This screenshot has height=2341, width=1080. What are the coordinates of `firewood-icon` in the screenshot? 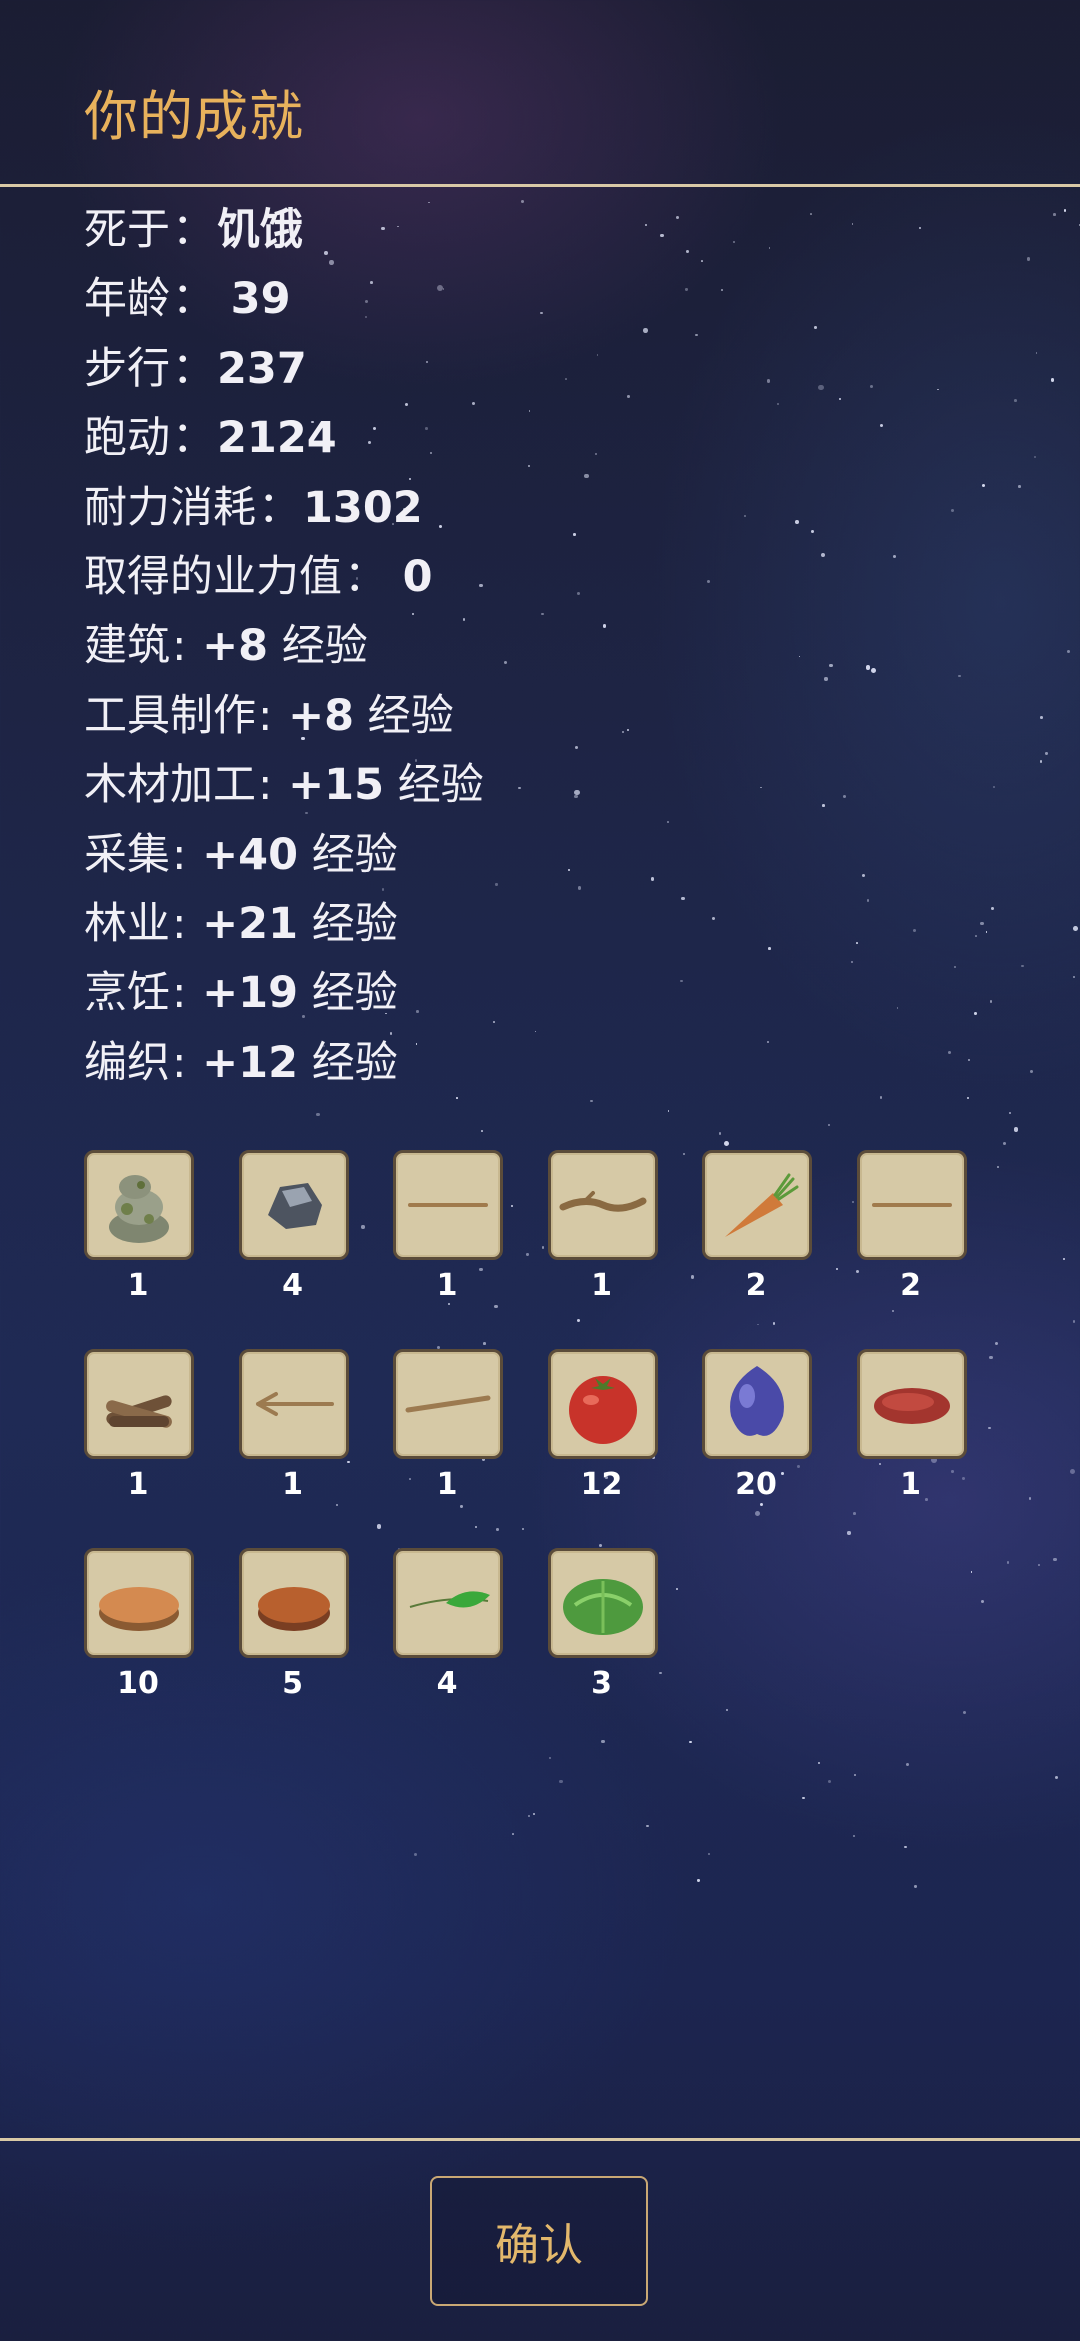 It's located at (139, 1411).